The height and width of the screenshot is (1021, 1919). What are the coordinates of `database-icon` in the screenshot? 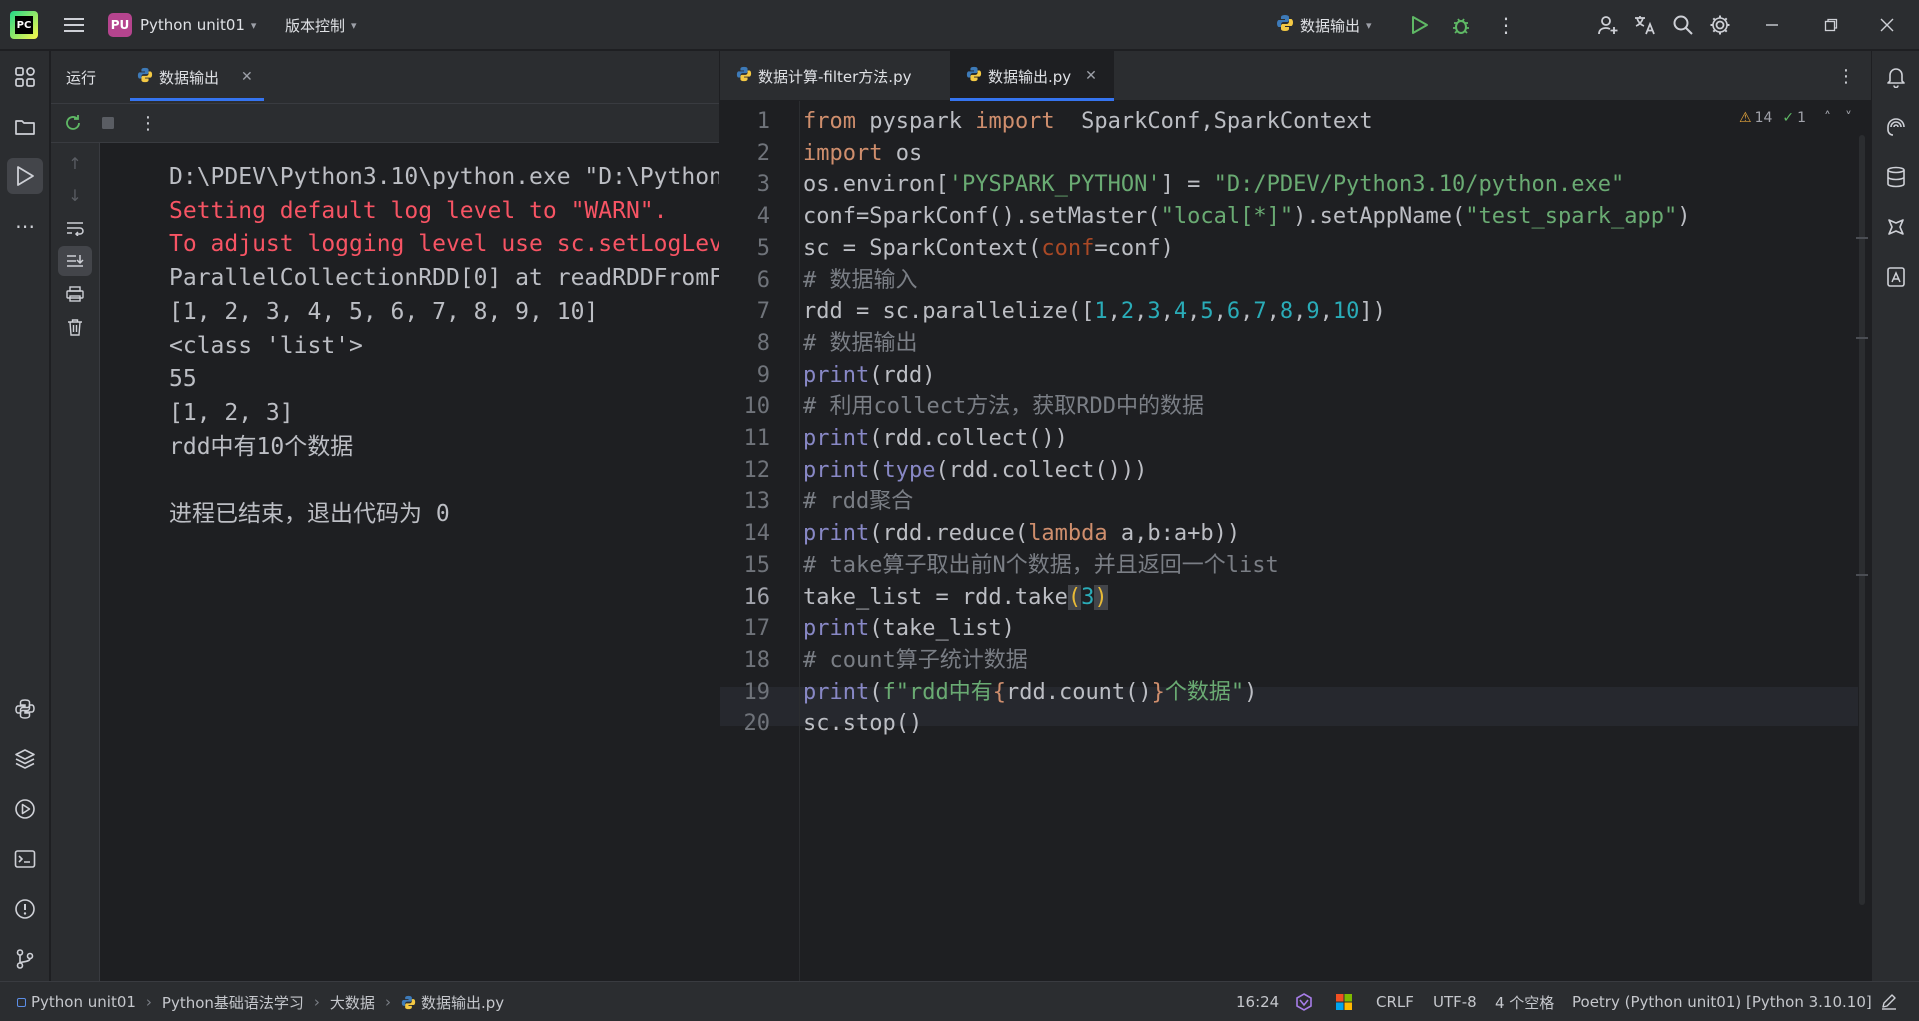 It's located at (1896, 177).